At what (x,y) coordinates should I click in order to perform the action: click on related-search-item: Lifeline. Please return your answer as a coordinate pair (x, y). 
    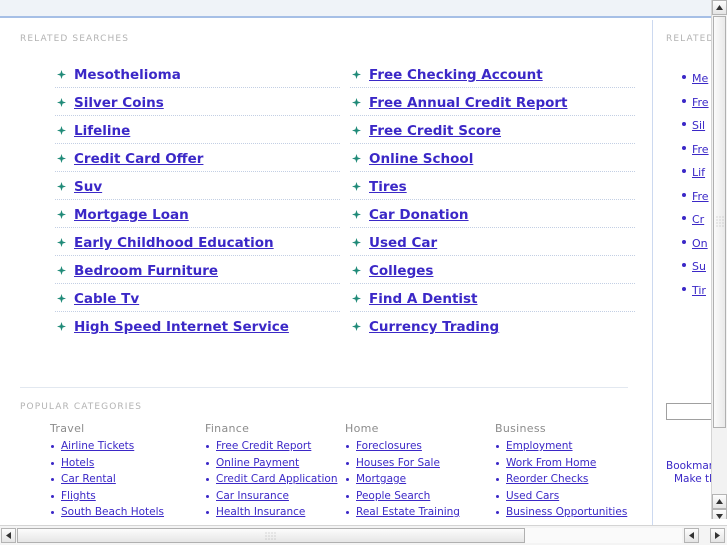
    Looking at the image, I should click on (197, 130).